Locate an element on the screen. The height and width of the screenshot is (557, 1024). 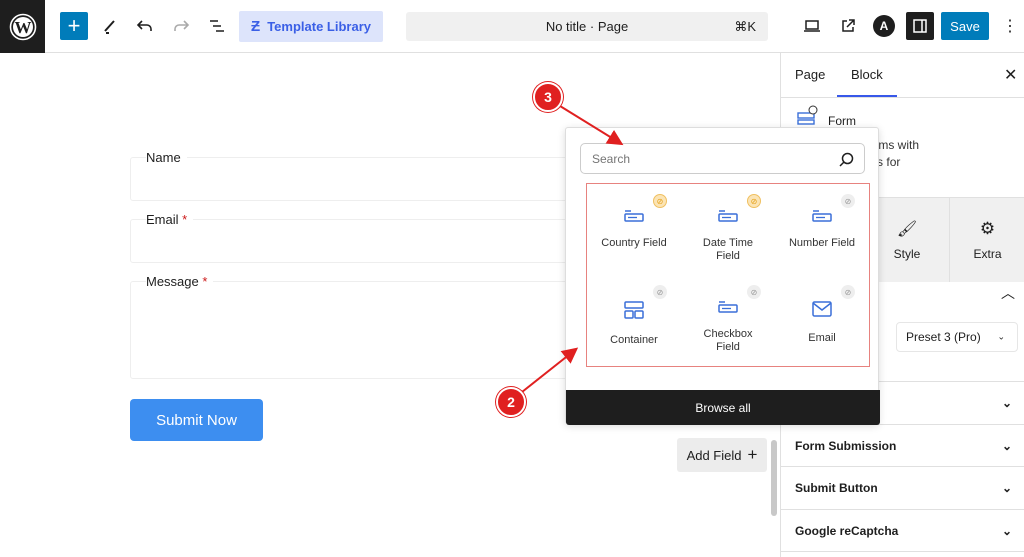
close-icon: ✕ is located at coordinates (1011, 75).